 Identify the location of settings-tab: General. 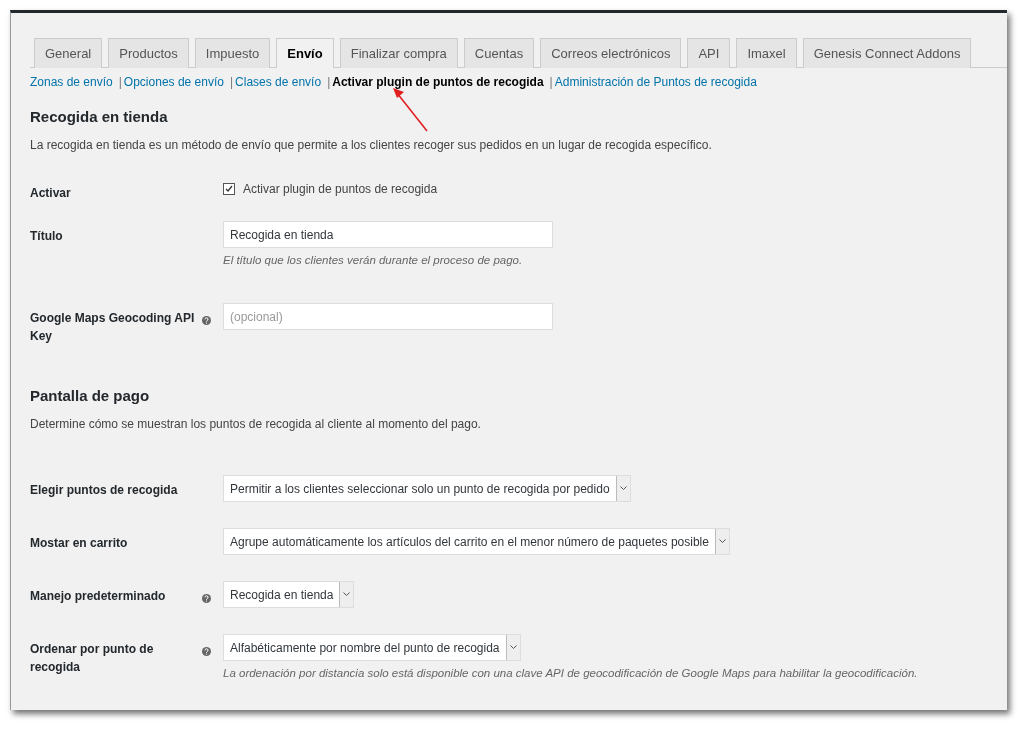
(68, 53).